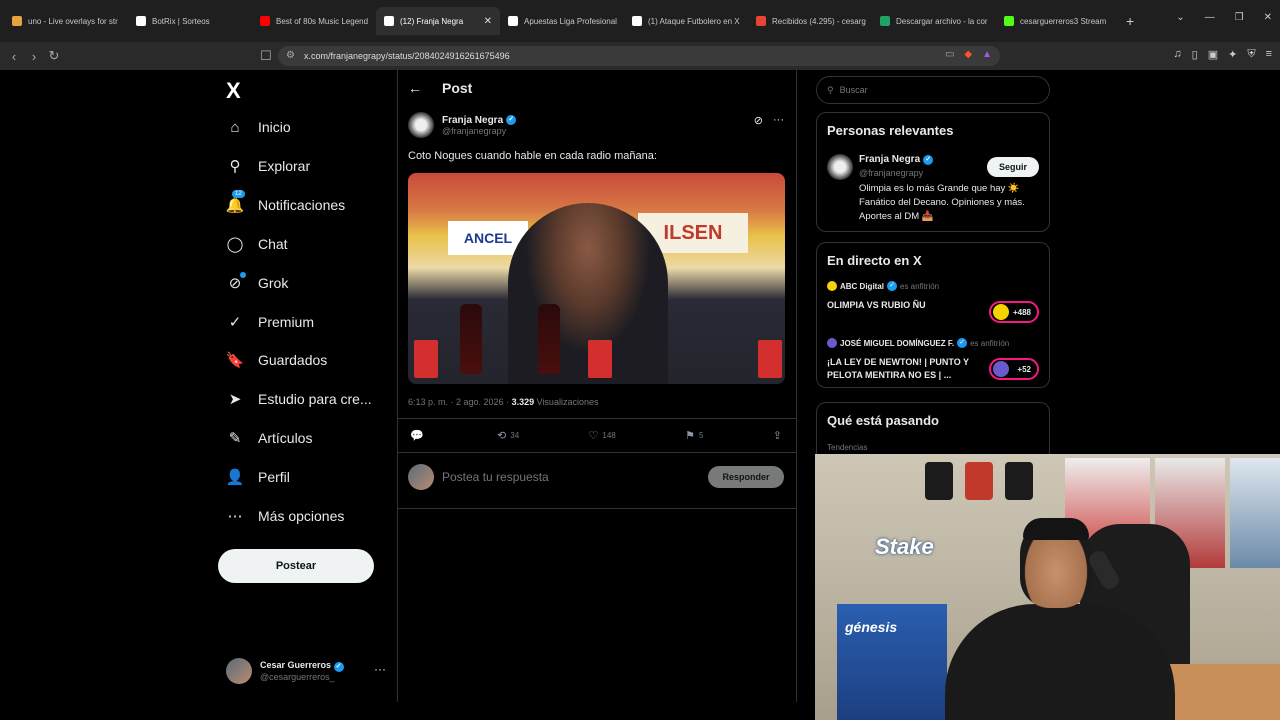  I want to click on nav-item-grok: ⊘ Grok, so click(257, 283).